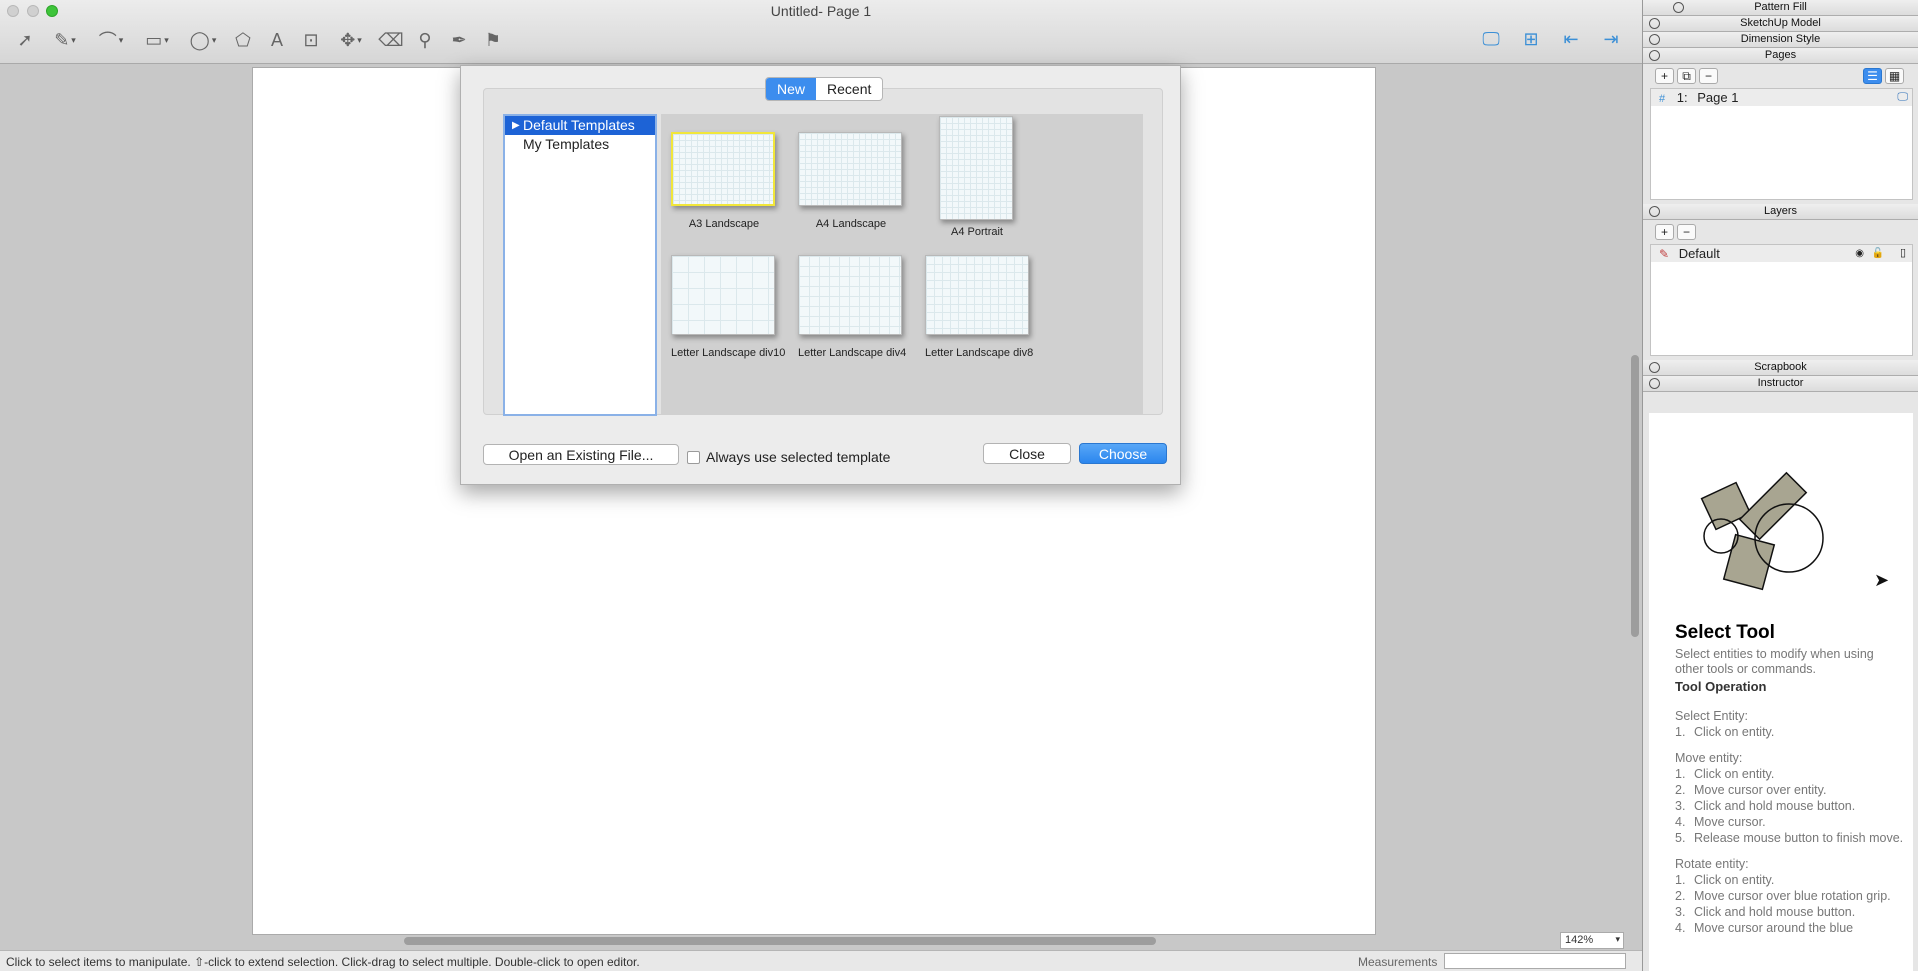 The width and height of the screenshot is (1918, 971). I want to click on add-layer-button: +, so click(1664, 232).